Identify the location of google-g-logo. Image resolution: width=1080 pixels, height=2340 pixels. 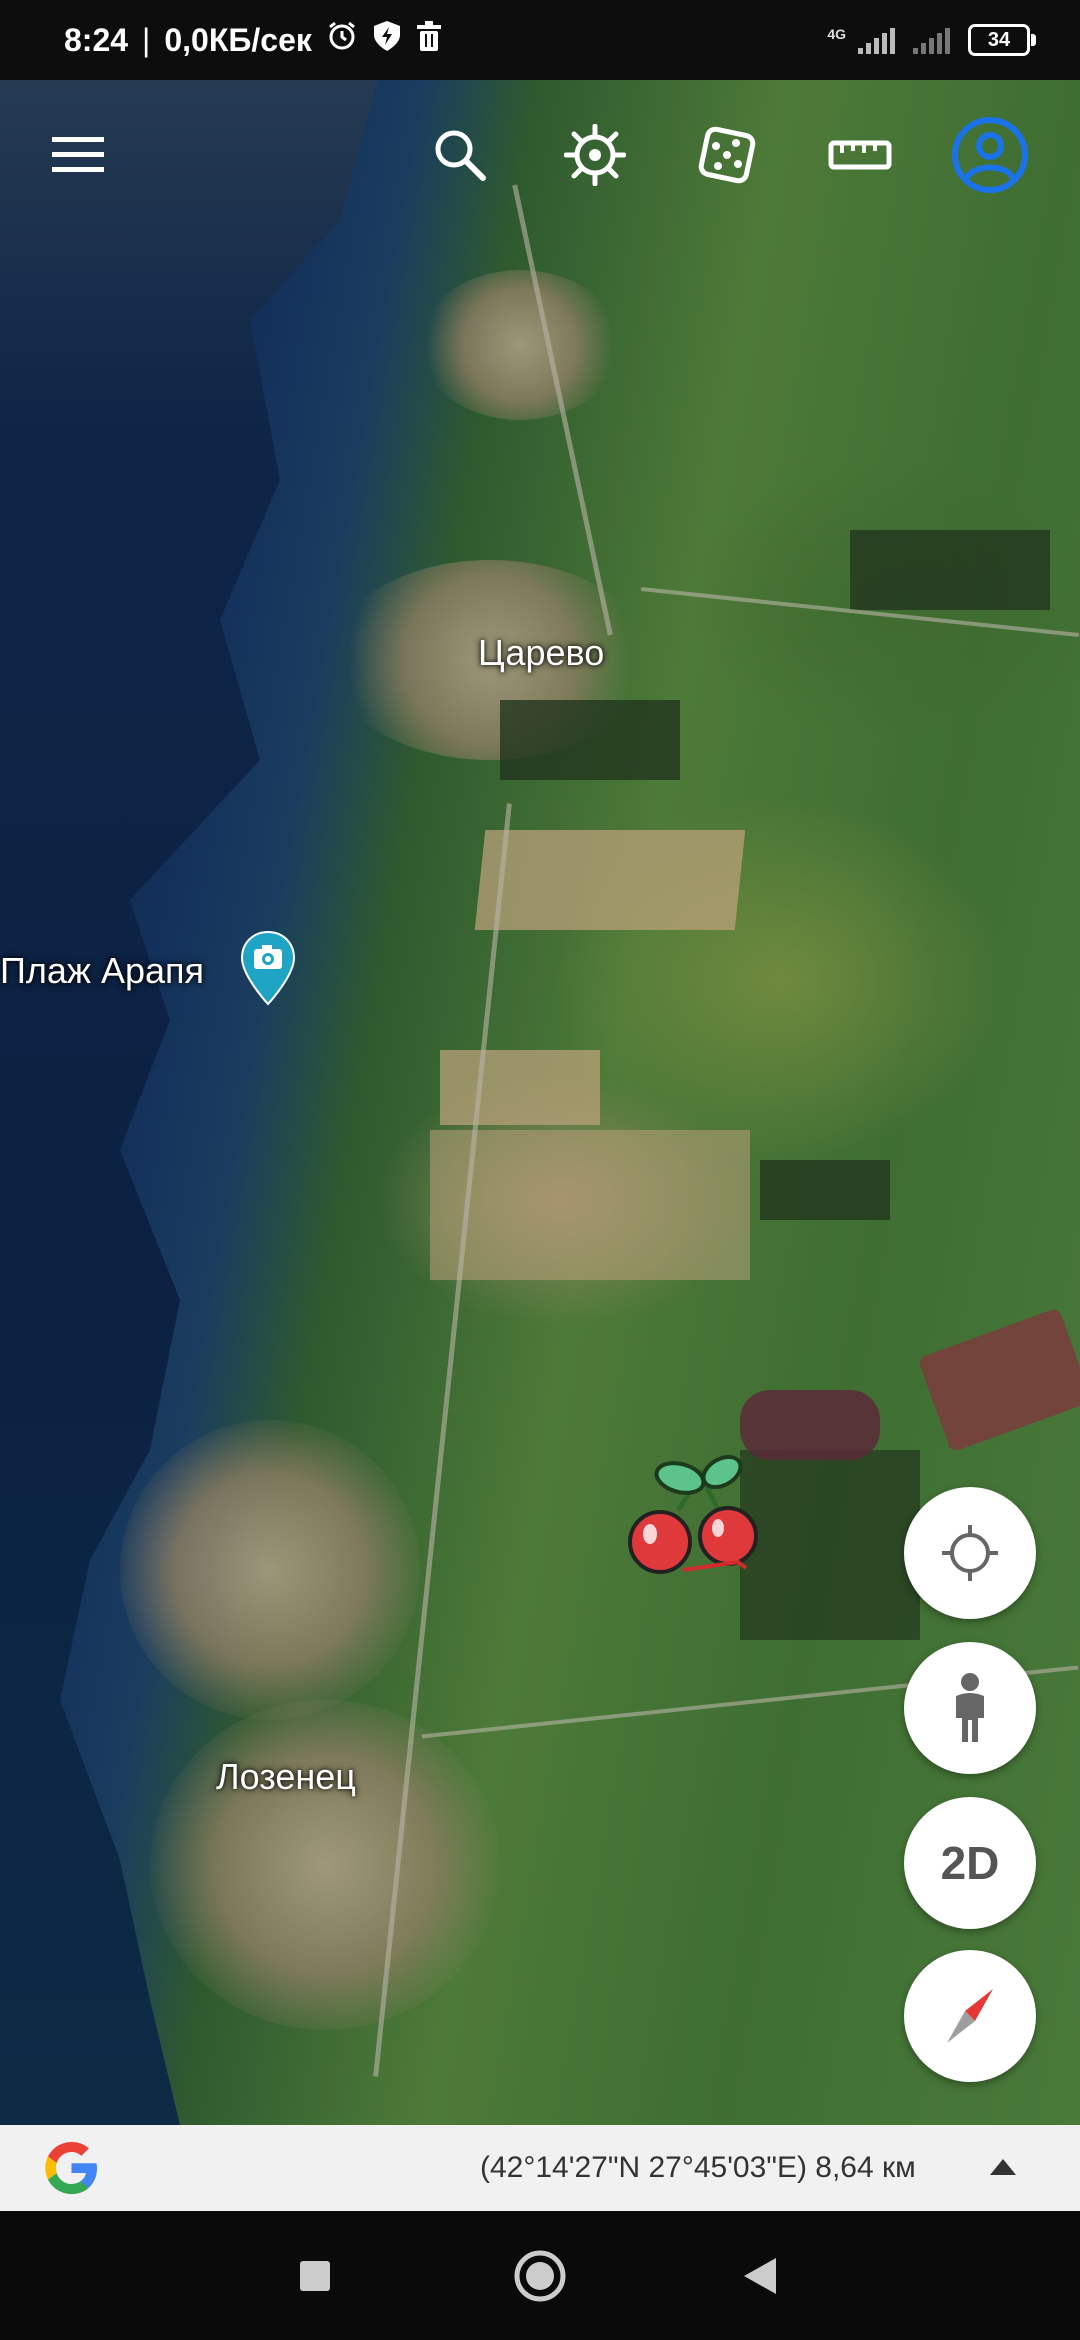
(71, 2168).